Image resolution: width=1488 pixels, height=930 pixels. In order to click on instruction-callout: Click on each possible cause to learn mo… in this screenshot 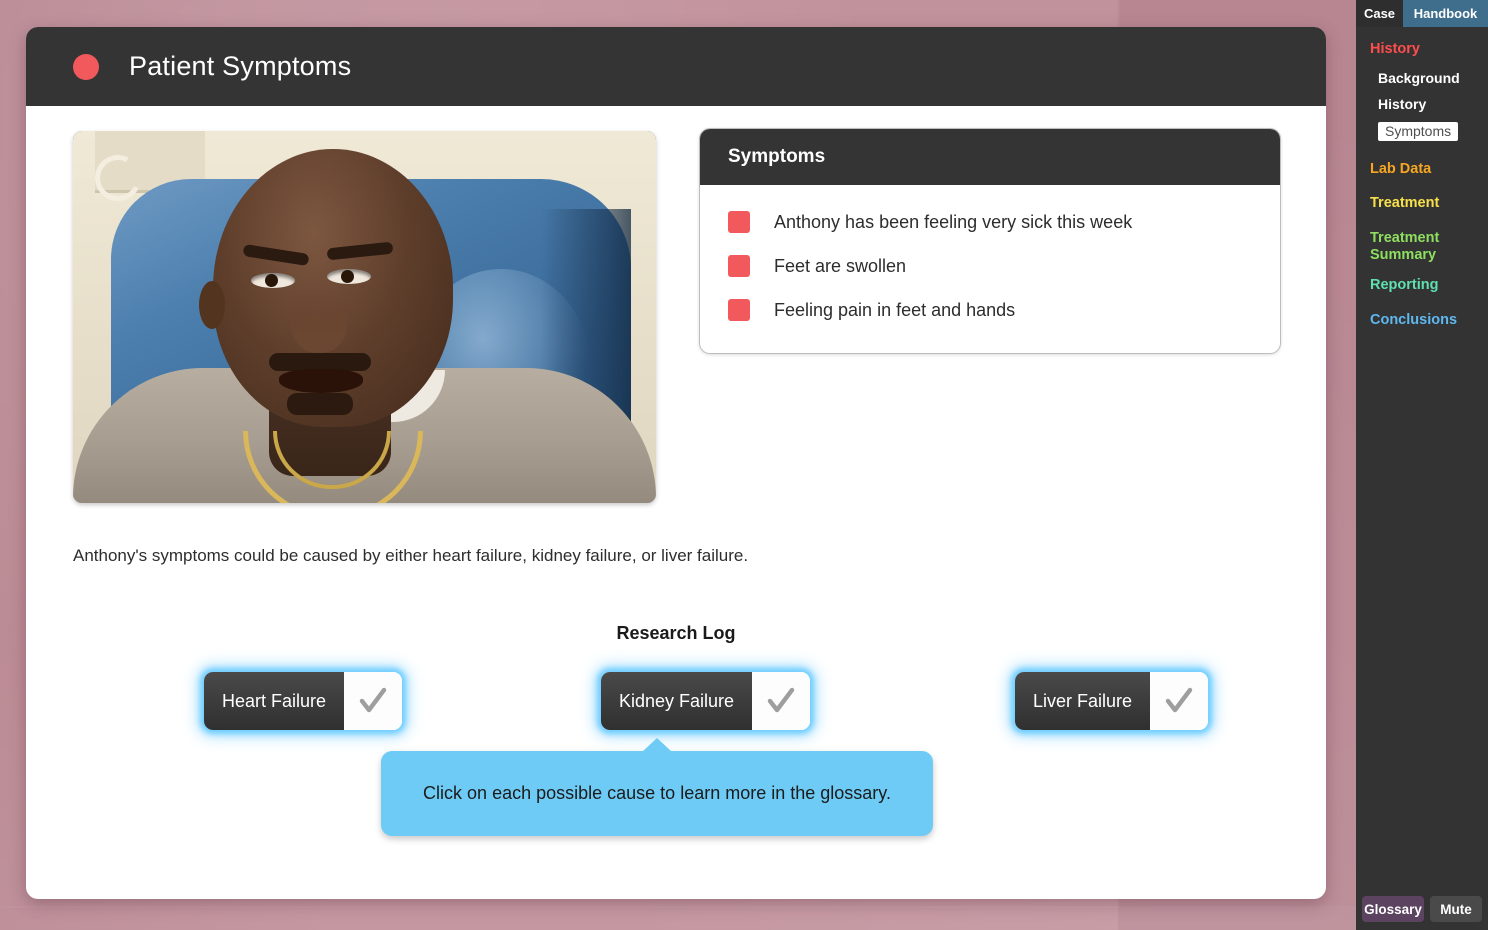, I will do `click(657, 793)`.